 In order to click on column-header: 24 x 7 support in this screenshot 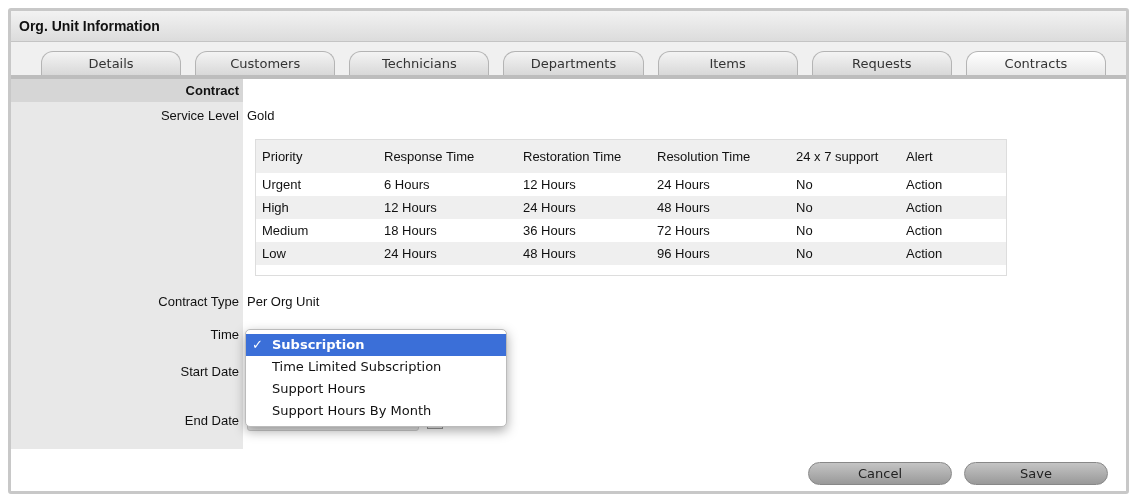, I will do `click(838, 156)`.